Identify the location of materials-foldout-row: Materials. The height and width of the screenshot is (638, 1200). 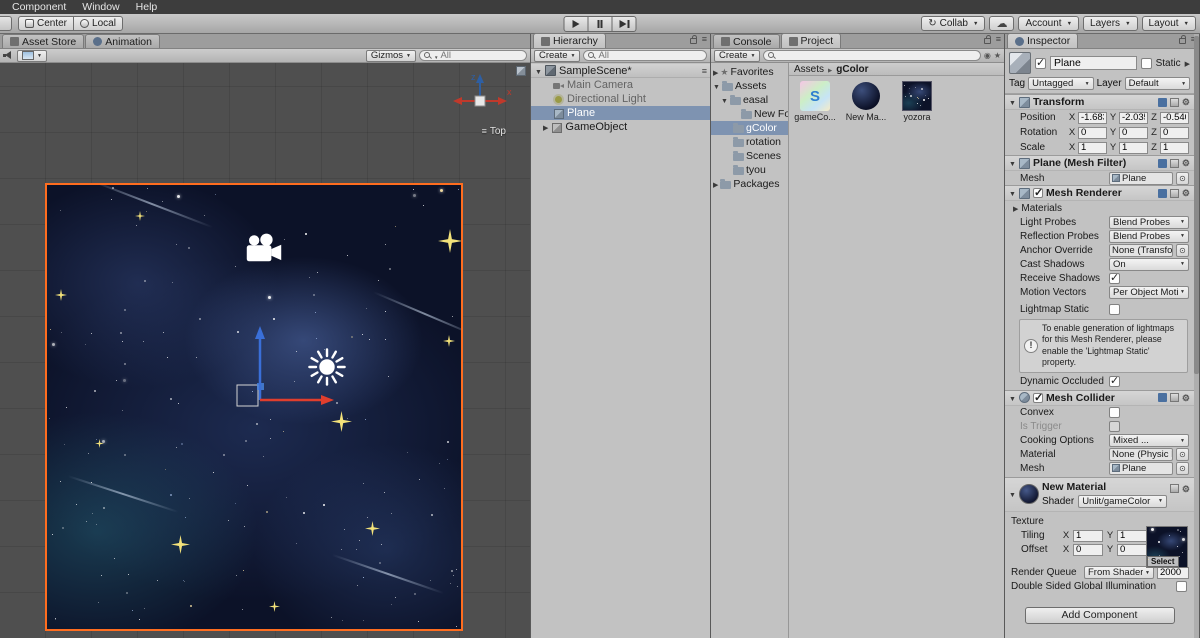
(1099, 208).